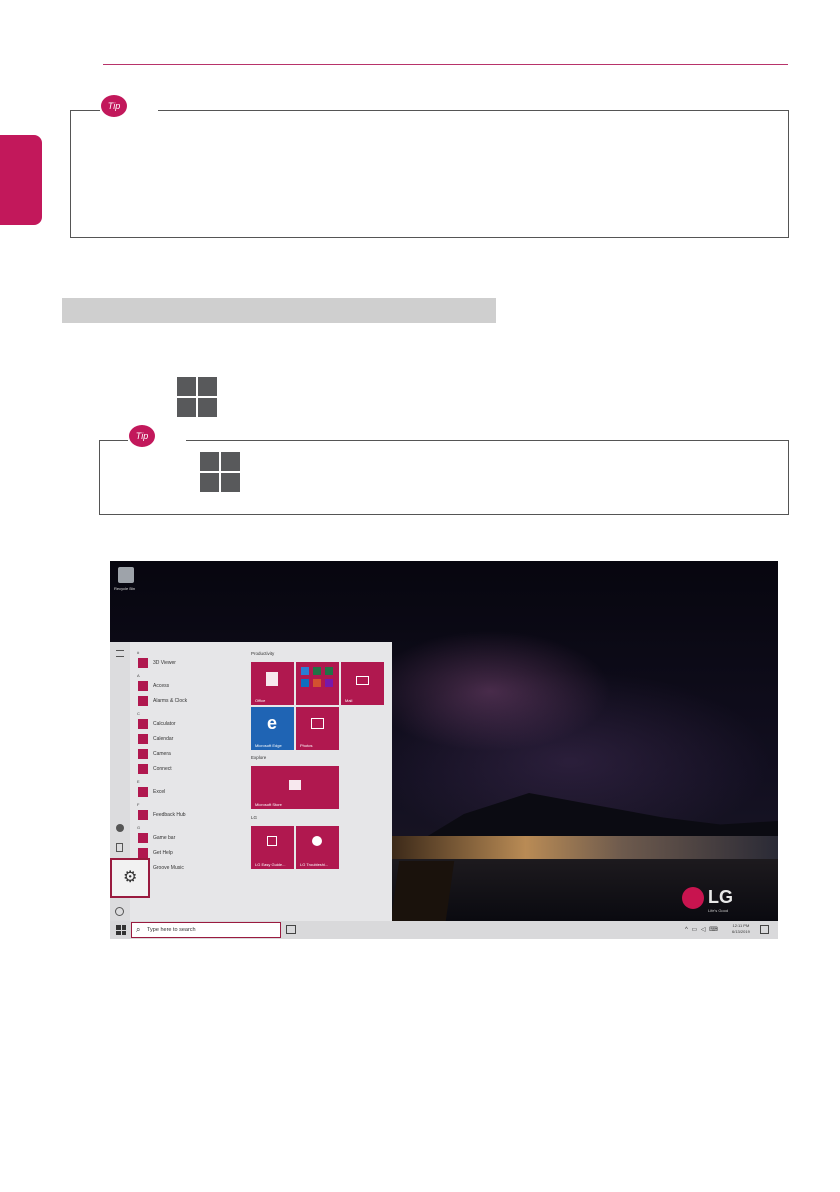  What do you see at coordinates (121, 930) in the screenshot?
I see `start-button` at bounding box center [121, 930].